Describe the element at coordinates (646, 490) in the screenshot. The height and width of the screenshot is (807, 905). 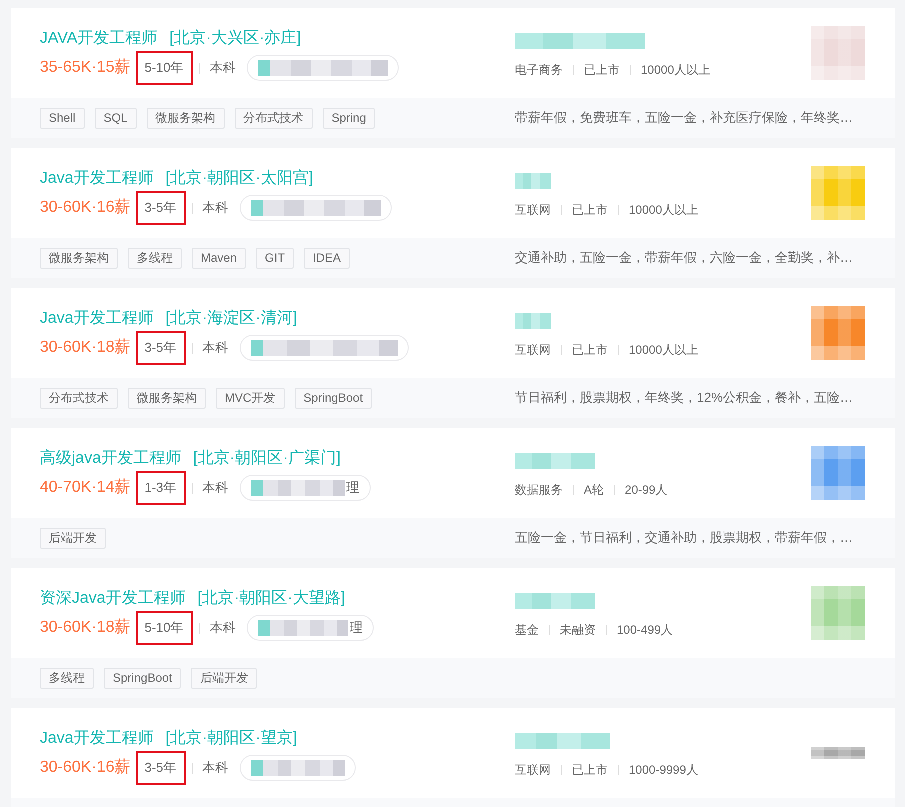
I see `company-size-text: 20-99人` at that location.